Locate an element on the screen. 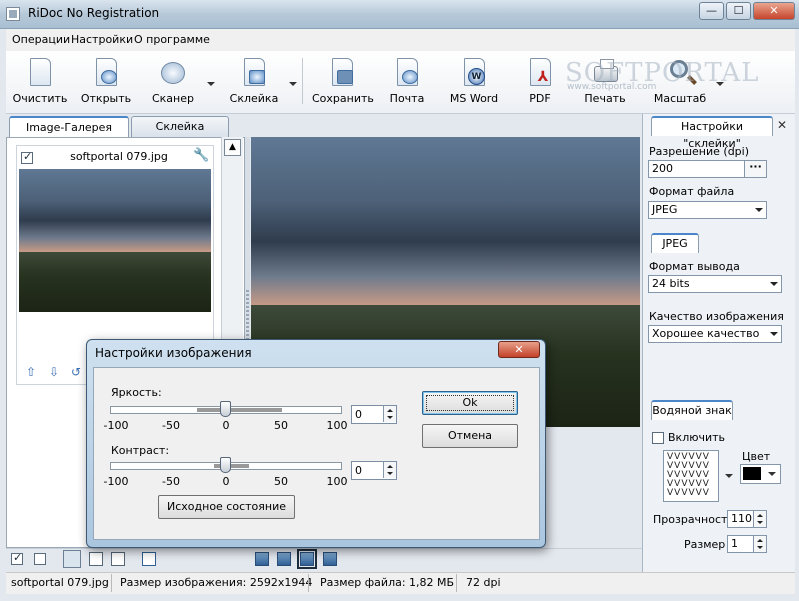 Image resolution: width=799 pixels, height=601 pixels. brightness-spinner: 0 is located at coordinates (374, 414).